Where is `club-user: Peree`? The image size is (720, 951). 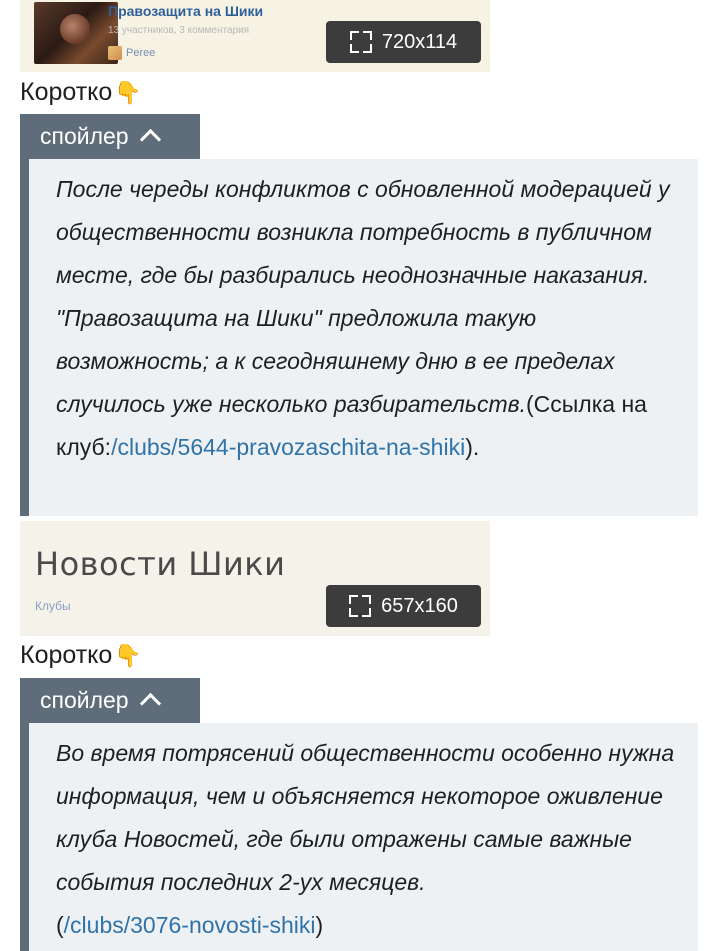
club-user: Peree is located at coordinates (131, 53).